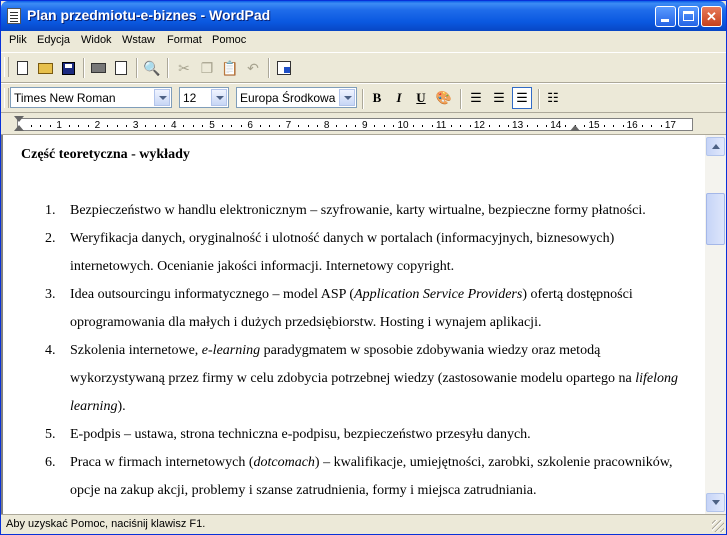 This screenshot has height=535, width=727. What do you see at coordinates (212, 125) in the screenshot?
I see `ruler-label: 5` at bounding box center [212, 125].